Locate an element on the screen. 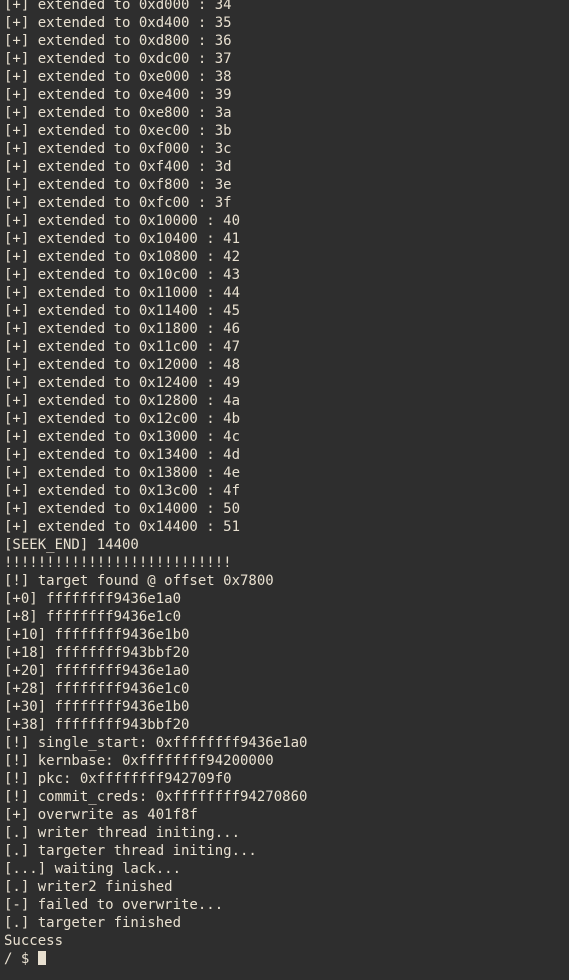 The image size is (569, 980). log-line-memory-dump: [+20] ffffffff9436e1a0 is located at coordinates (97, 671).